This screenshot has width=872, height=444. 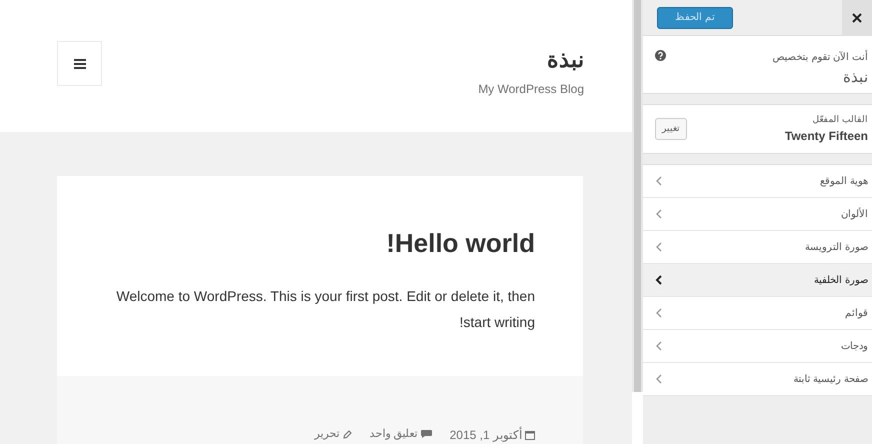 I want to click on theme-label: القالب المفعّل, so click(x=839, y=119).